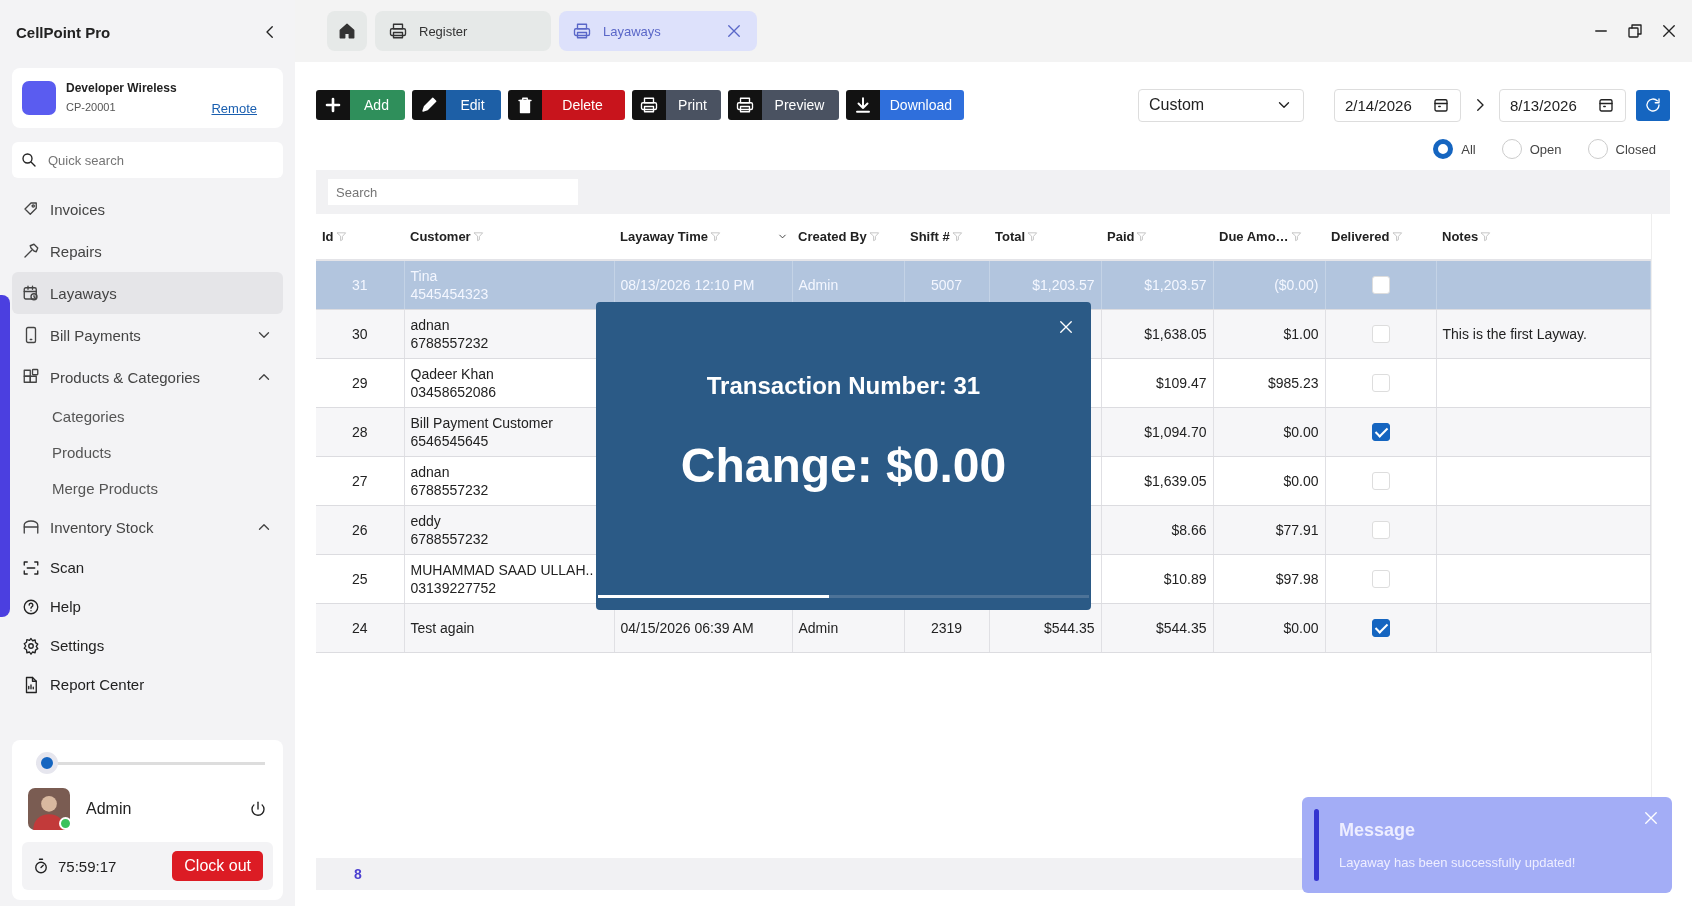 This screenshot has height=906, width=1692. Describe the element at coordinates (147, 488) in the screenshot. I see `nav-subitem: Merge Products` at that location.